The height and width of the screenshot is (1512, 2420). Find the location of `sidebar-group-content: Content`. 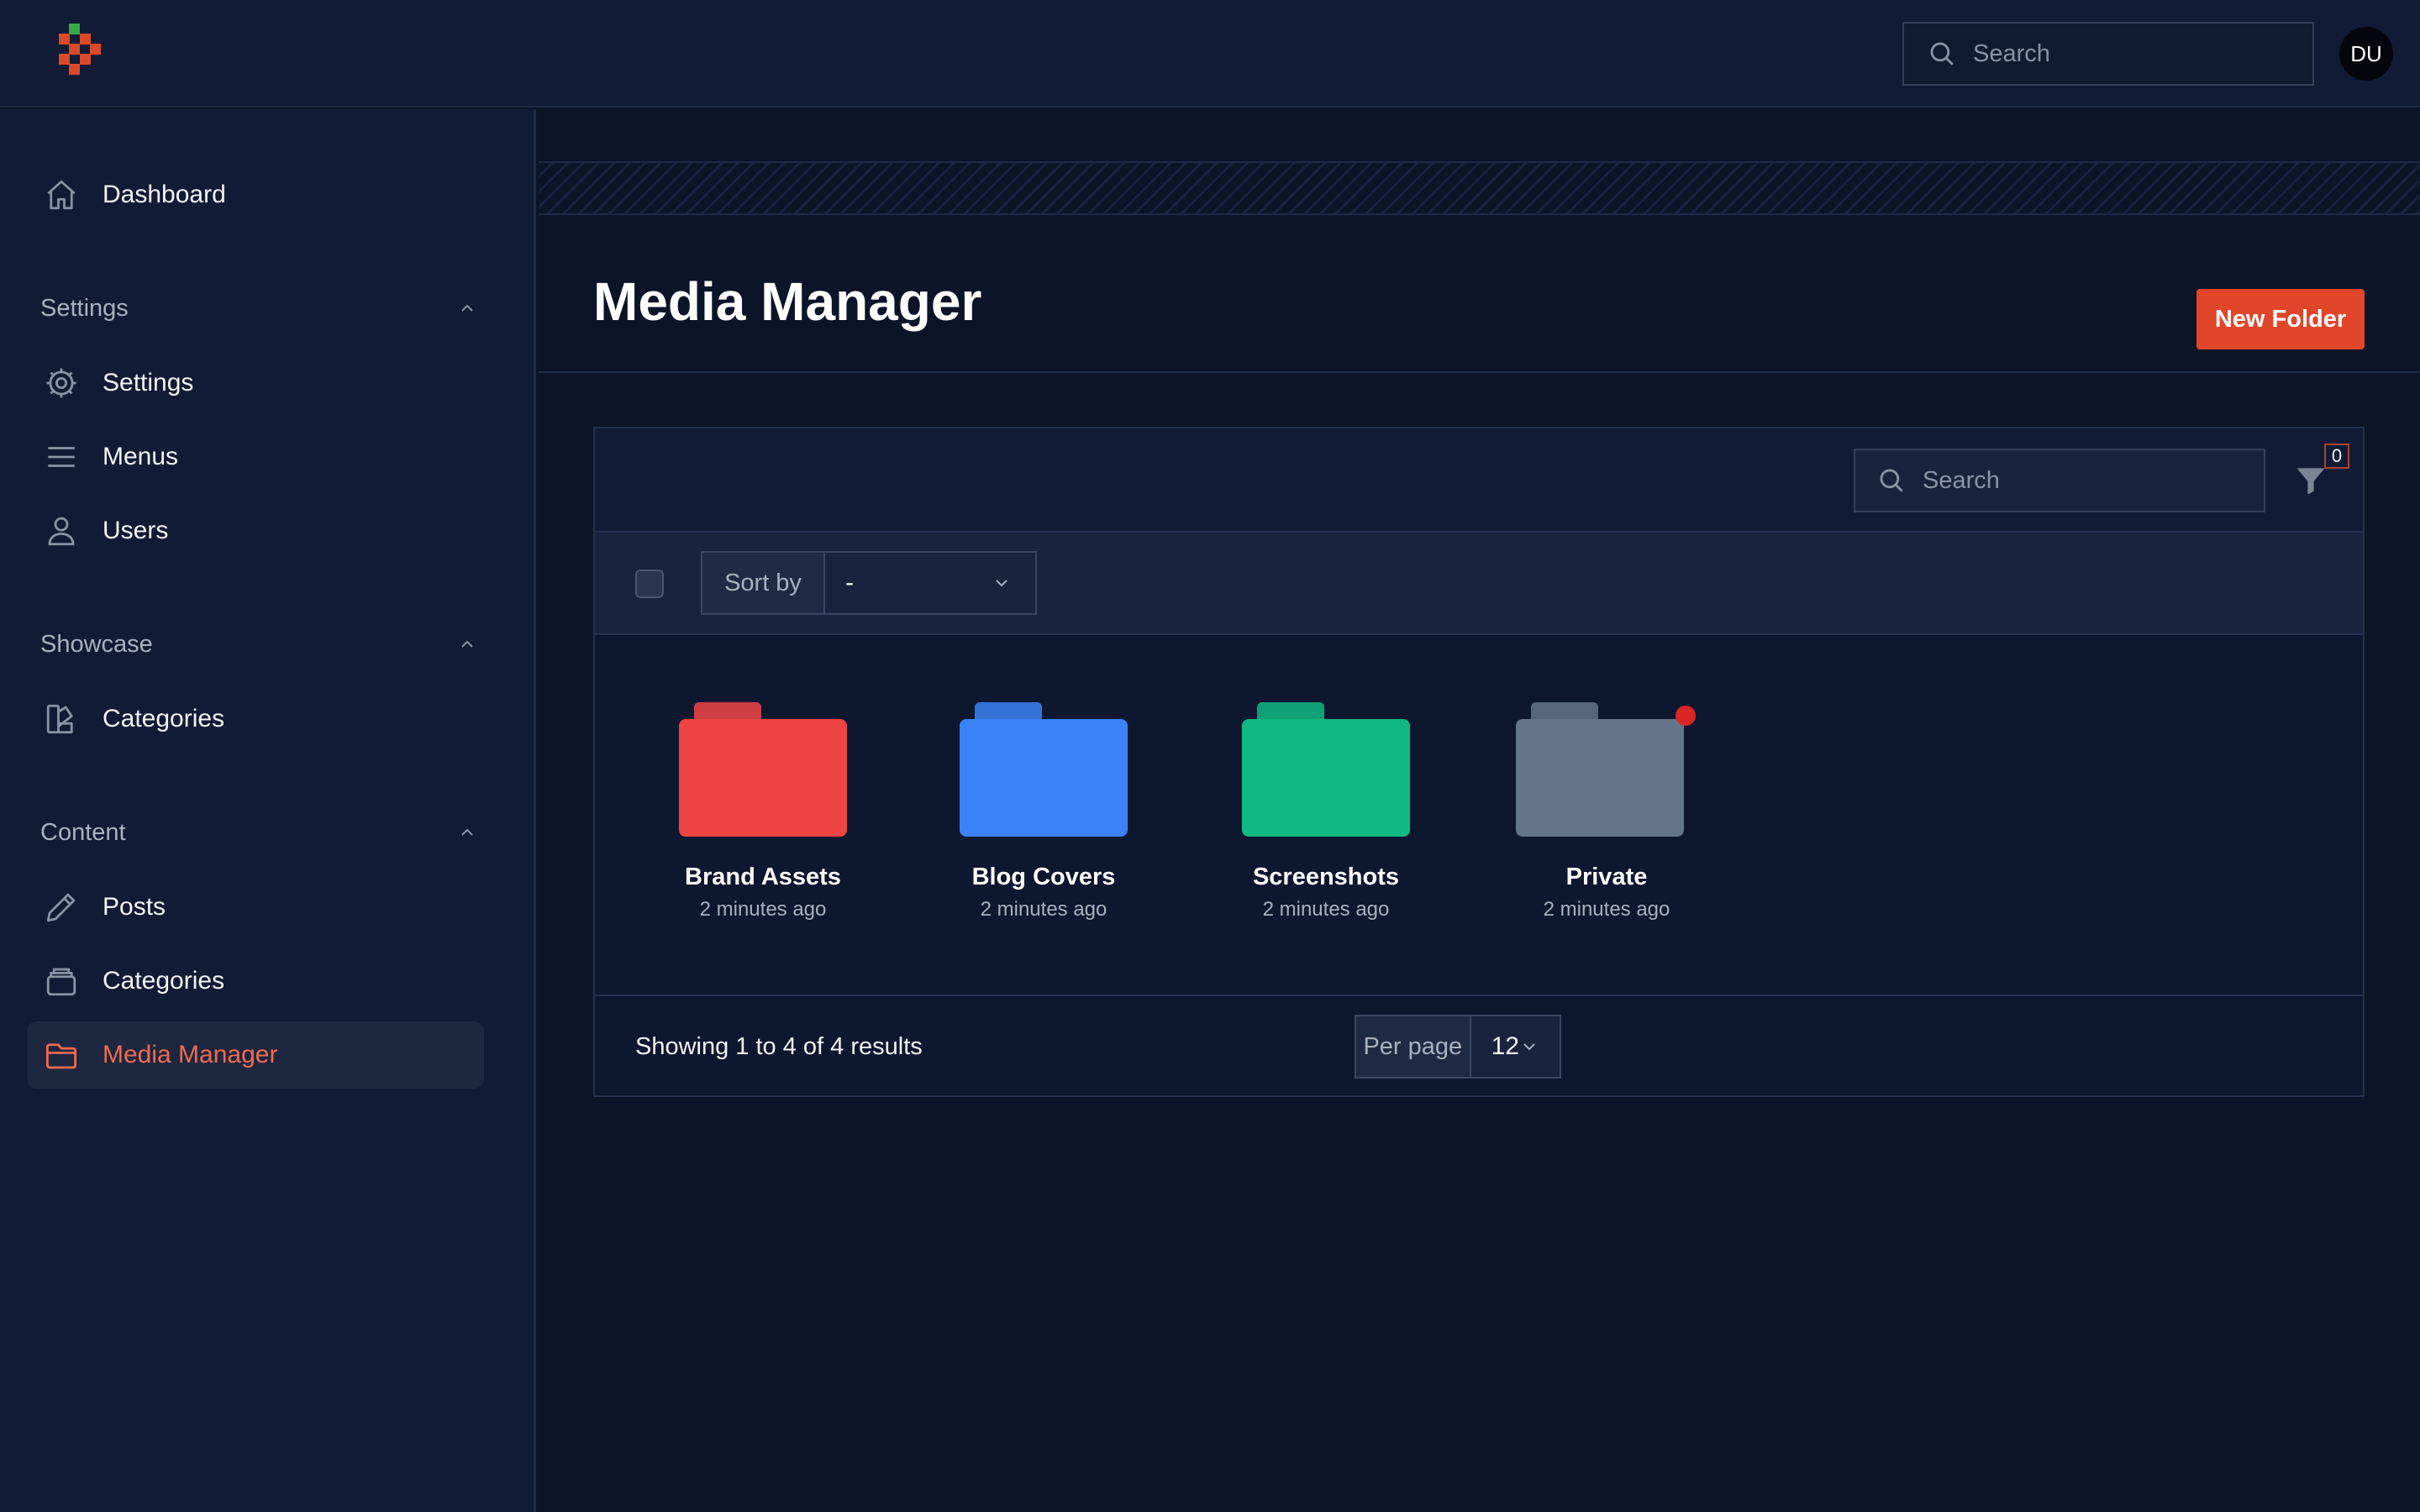

sidebar-group-content: Content is located at coordinates (258, 832).